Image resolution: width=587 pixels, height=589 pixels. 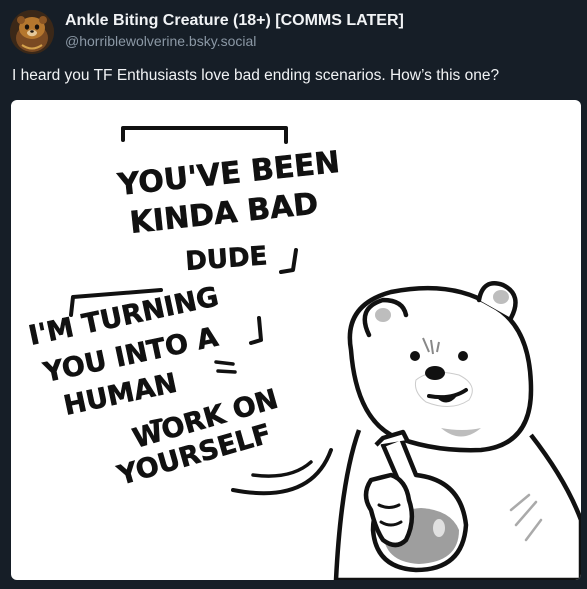 I want to click on dash-mark, so click(x=156, y=421).